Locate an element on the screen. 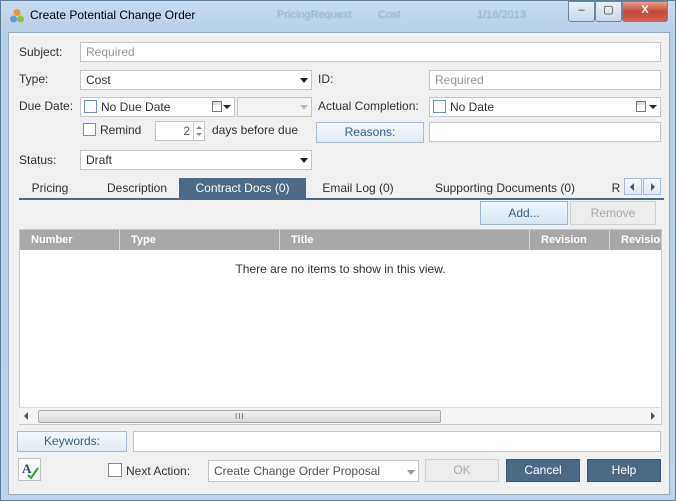 The width and height of the screenshot is (676, 501). actual-completion-picker: No Date is located at coordinates (545, 107).